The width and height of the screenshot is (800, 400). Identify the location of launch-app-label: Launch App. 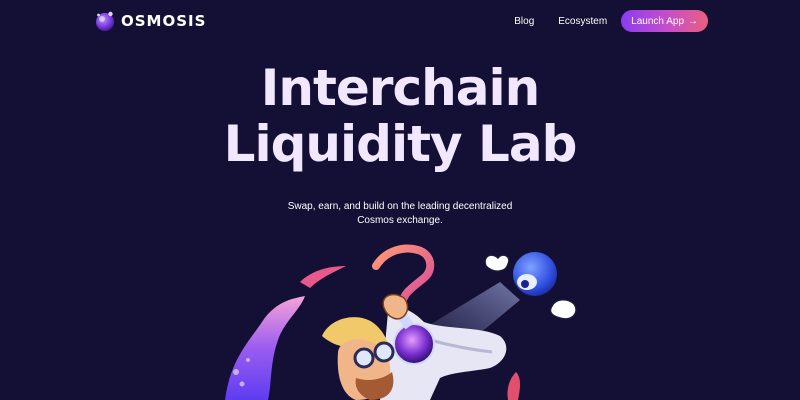
(657, 21).